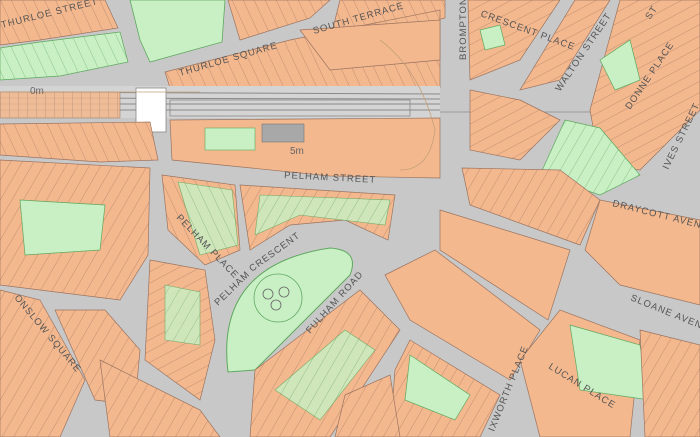 Image resolution: width=700 pixels, height=437 pixels. What do you see at coordinates (37, 91) in the screenshot?
I see `label-contour-0m: 0m` at bounding box center [37, 91].